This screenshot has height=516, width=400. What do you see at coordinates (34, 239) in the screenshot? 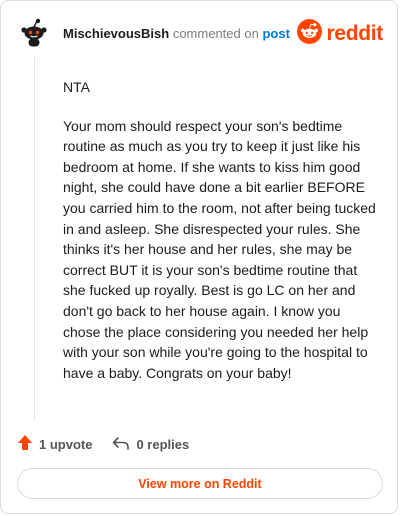
I see `thread-line` at bounding box center [34, 239].